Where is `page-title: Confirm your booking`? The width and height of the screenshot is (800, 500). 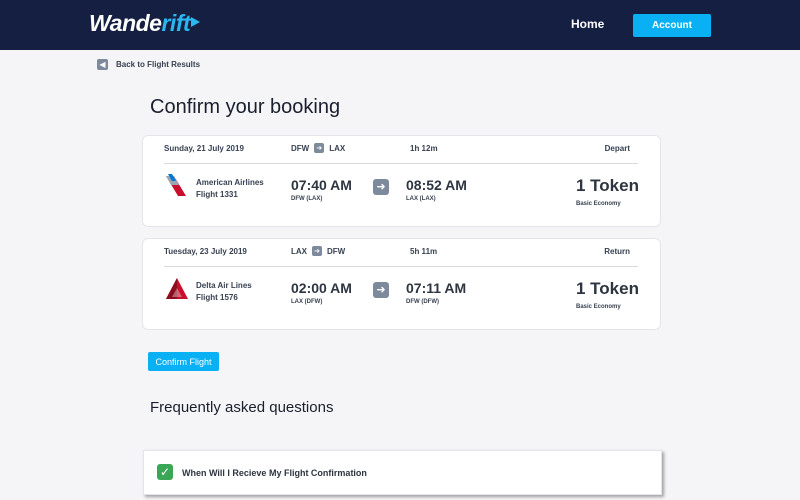 page-title: Confirm your booking is located at coordinates (245, 107).